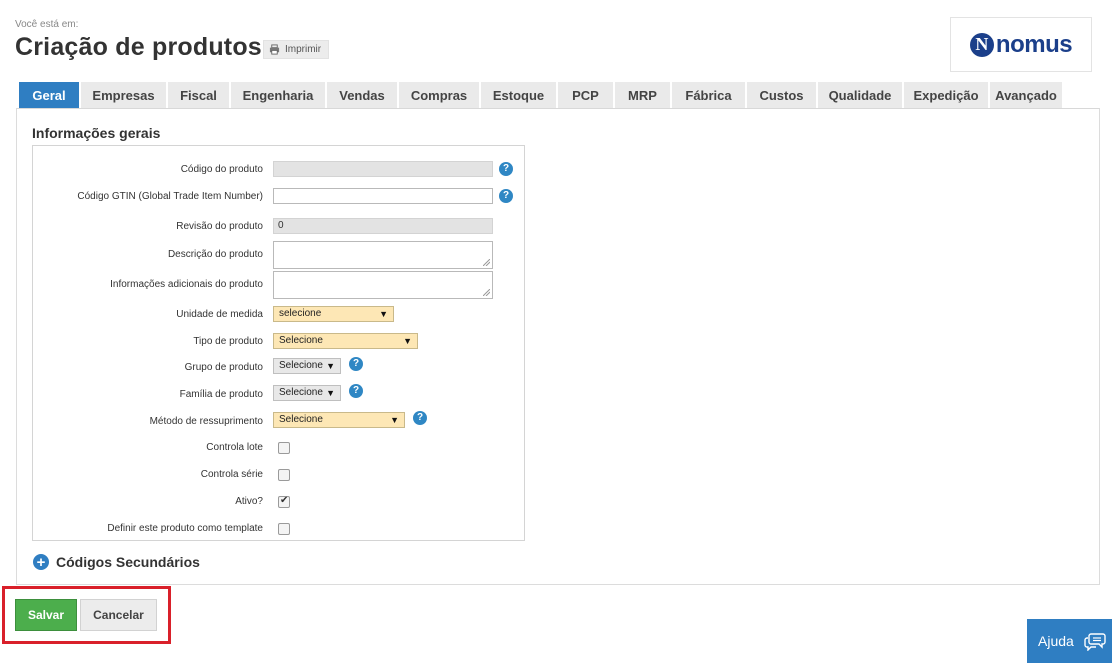 The height and width of the screenshot is (663, 1112). What do you see at coordinates (186, 284) in the screenshot?
I see `info-adicionais-label: Informações adicionais do produto` at bounding box center [186, 284].